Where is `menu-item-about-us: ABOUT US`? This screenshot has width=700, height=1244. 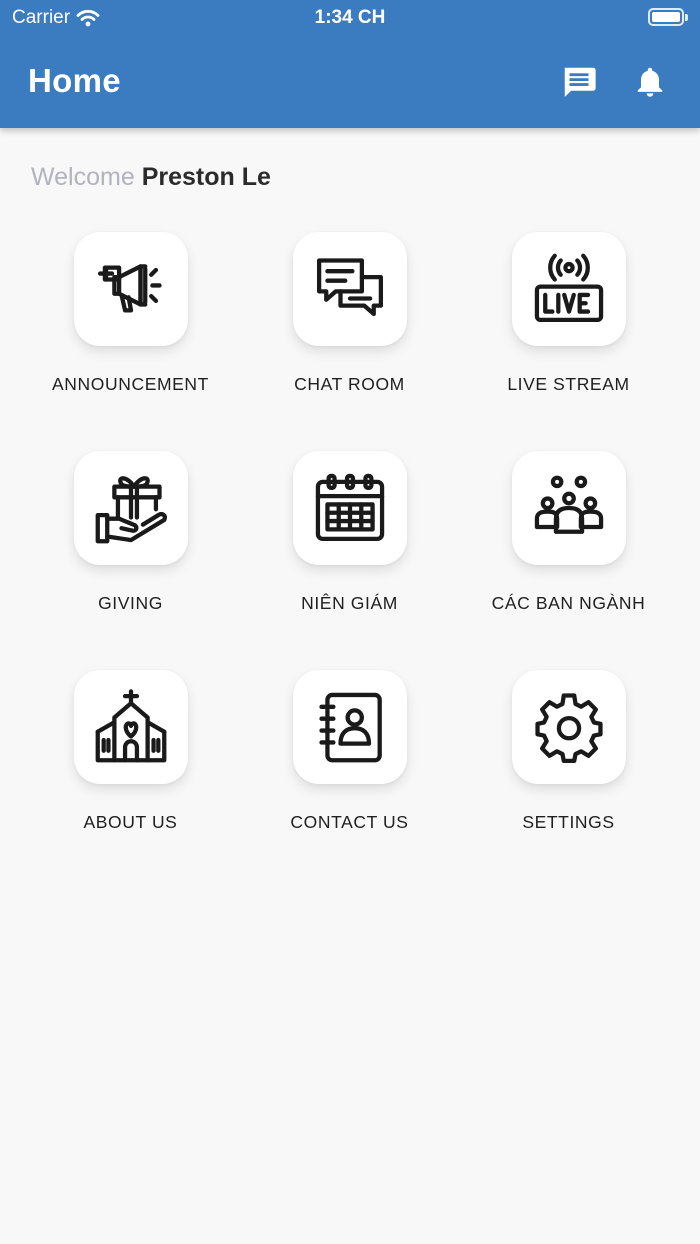
menu-item-about-us: ABOUT US is located at coordinates (130, 779).